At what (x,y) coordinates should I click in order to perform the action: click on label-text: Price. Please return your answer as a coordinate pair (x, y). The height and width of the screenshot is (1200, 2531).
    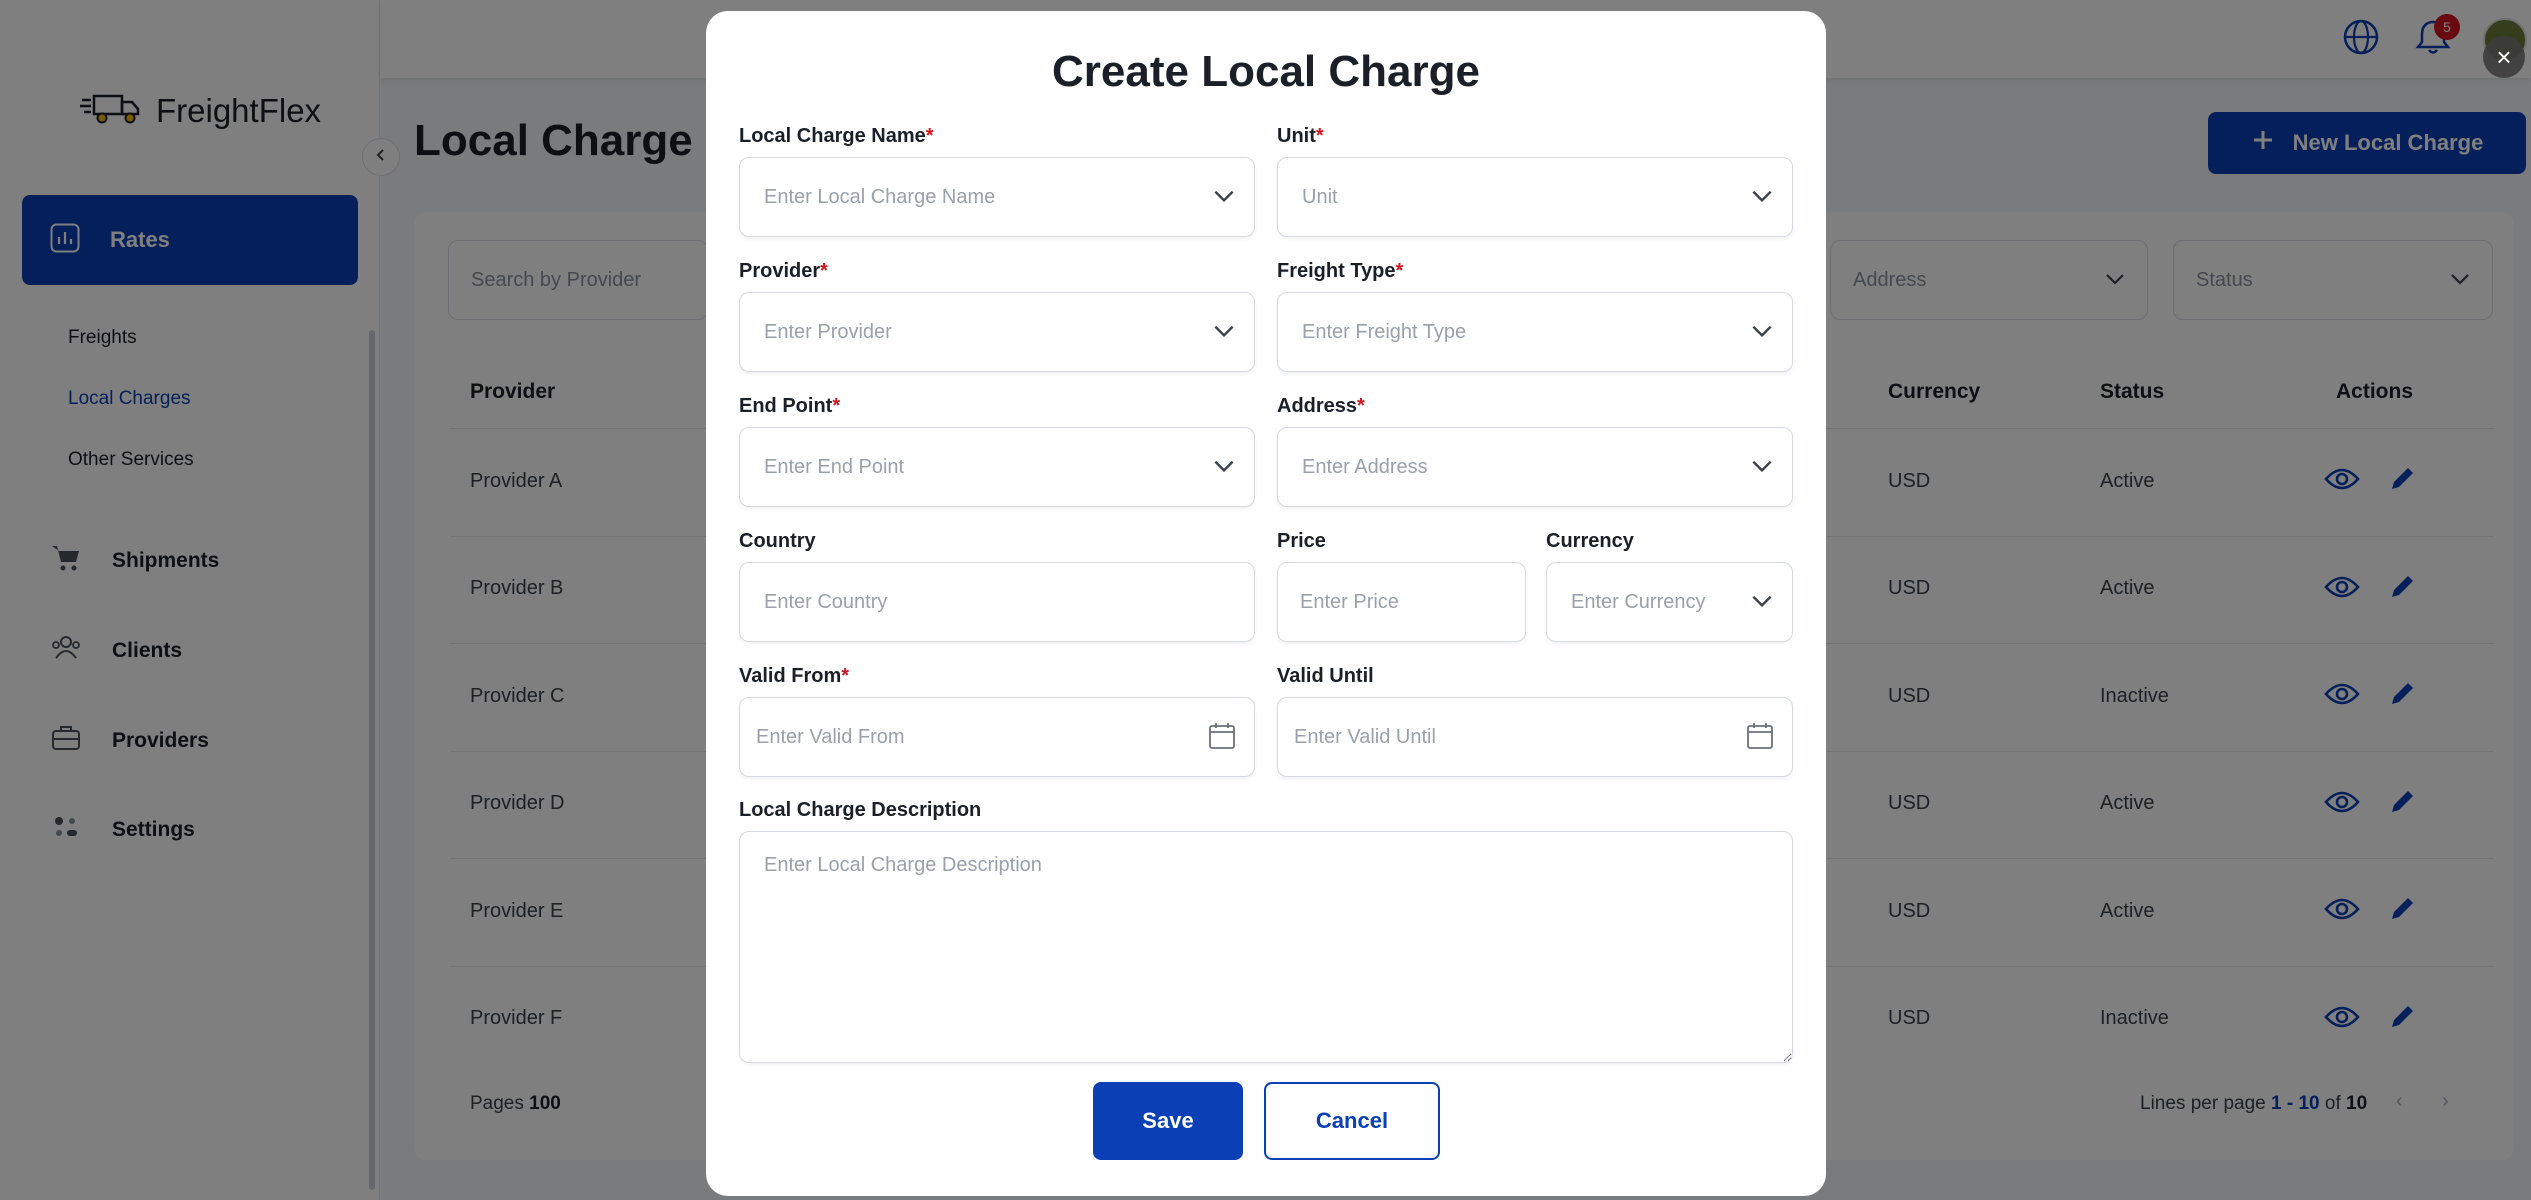
    Looking at the image, I should click on (1301, 541).